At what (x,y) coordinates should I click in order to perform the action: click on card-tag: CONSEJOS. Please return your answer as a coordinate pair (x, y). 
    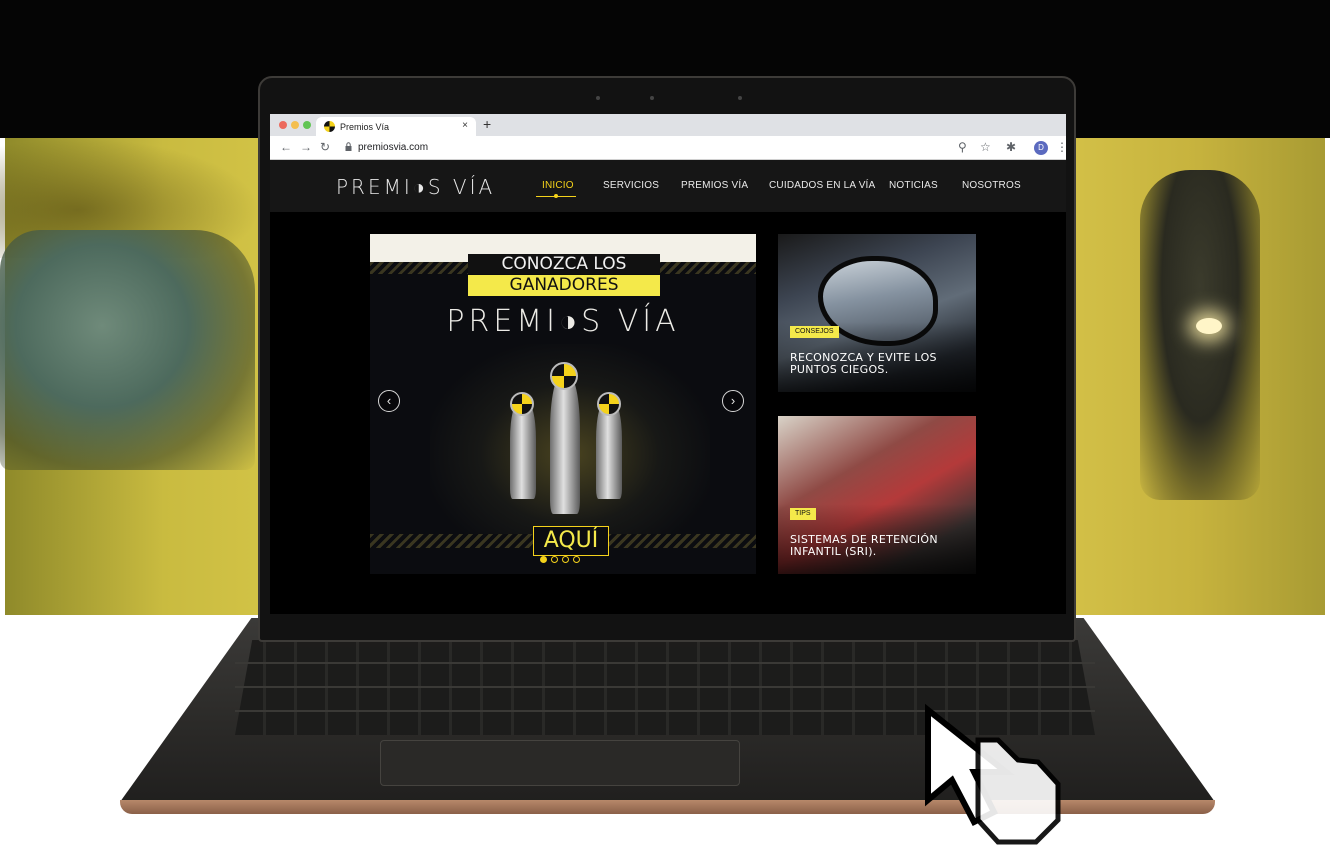
    Looking at the image, I should click on (814, 332).